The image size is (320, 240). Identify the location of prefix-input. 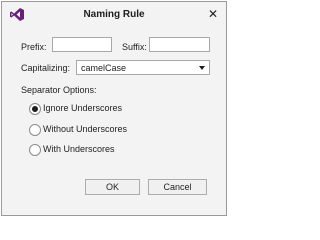
(82, 44).